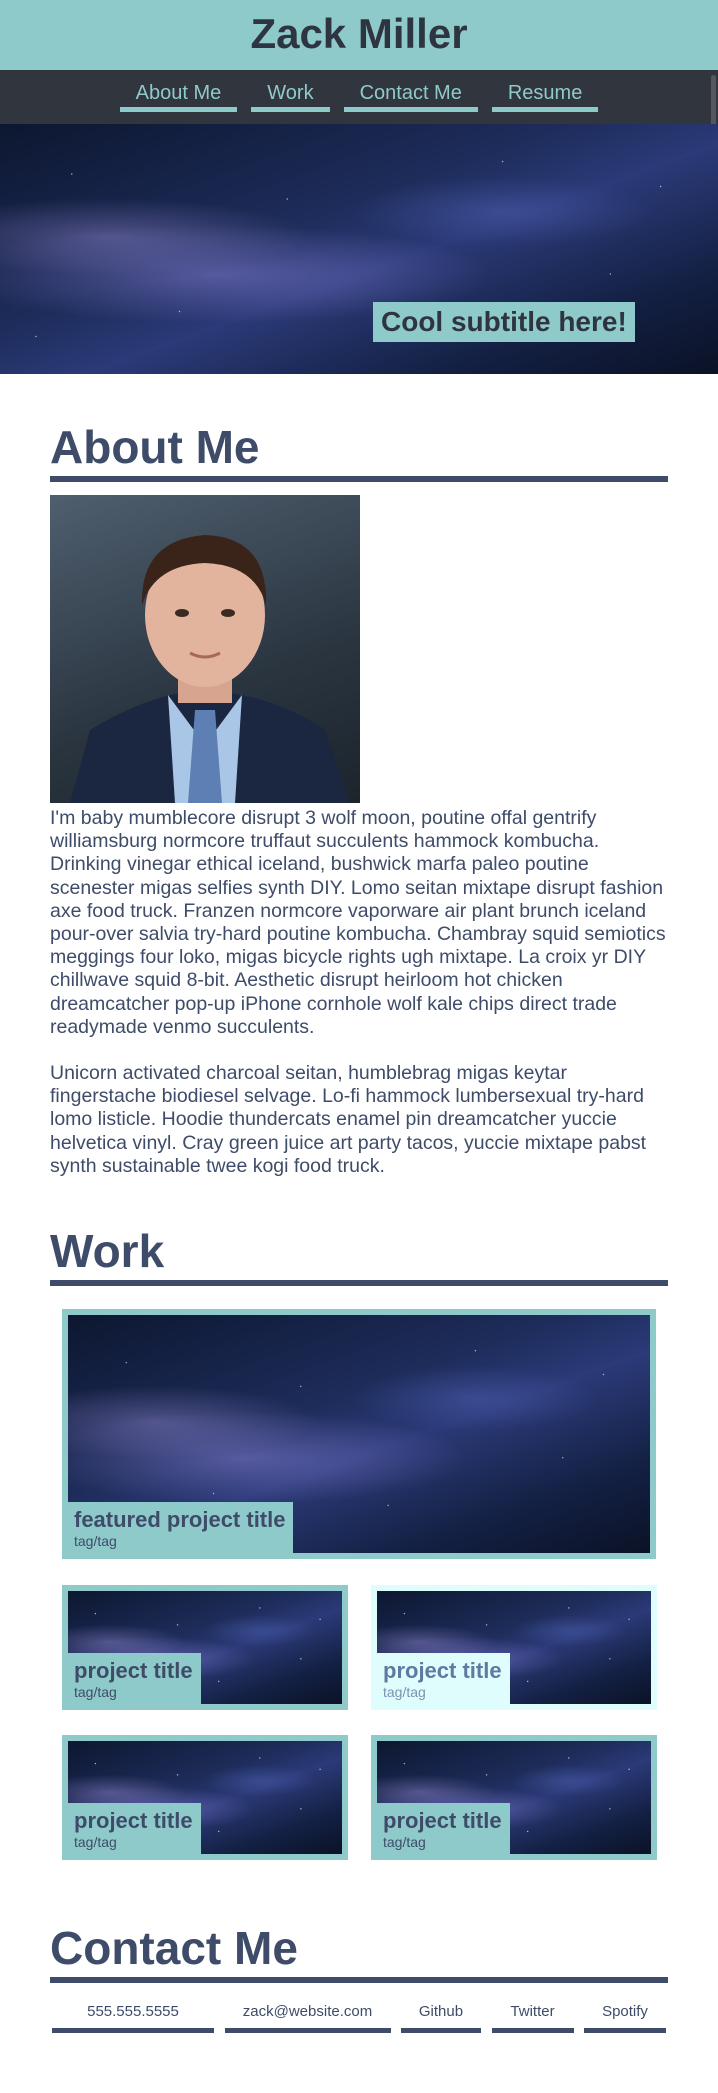 The height and width of the screenshot is (2093, 718). Describe the element at coordinates (545, 91) in the screenshot. I see `nav-link-resume: Resume` at that location.